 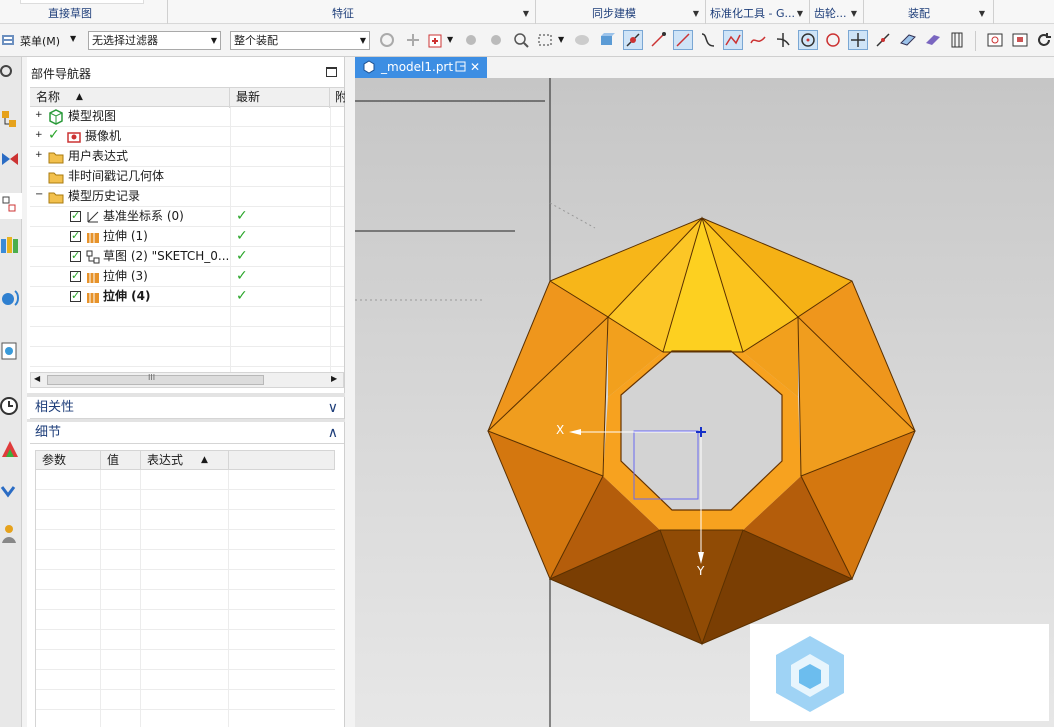 What do you see at coordinates (11, 162) in the screenshot?
I see `constraint-navigator-icon` at bounding box center [11, 162].